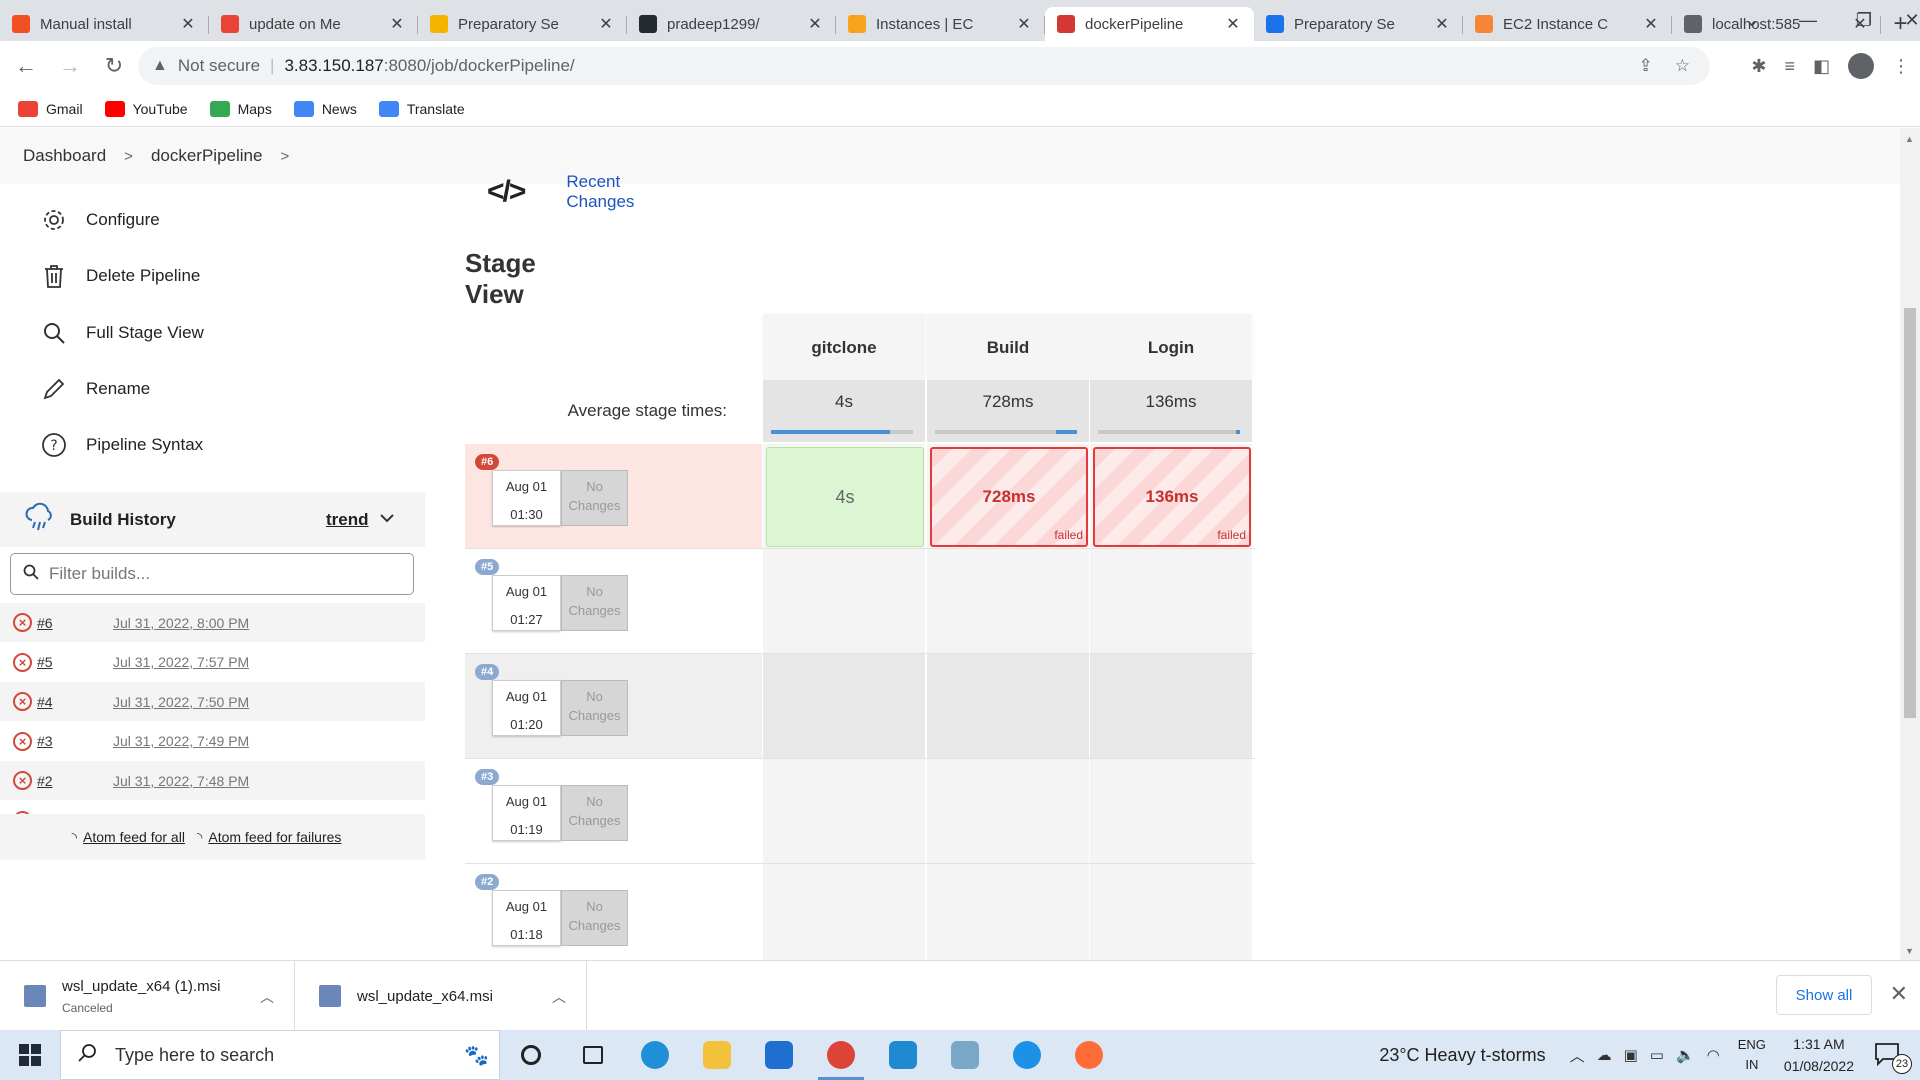 Image resolution: width=1920 pixels, height=1080 pixels. Describe the element at coordinates (487, 567) in the screenshot. I see `run-number-badge: #5` at that location.